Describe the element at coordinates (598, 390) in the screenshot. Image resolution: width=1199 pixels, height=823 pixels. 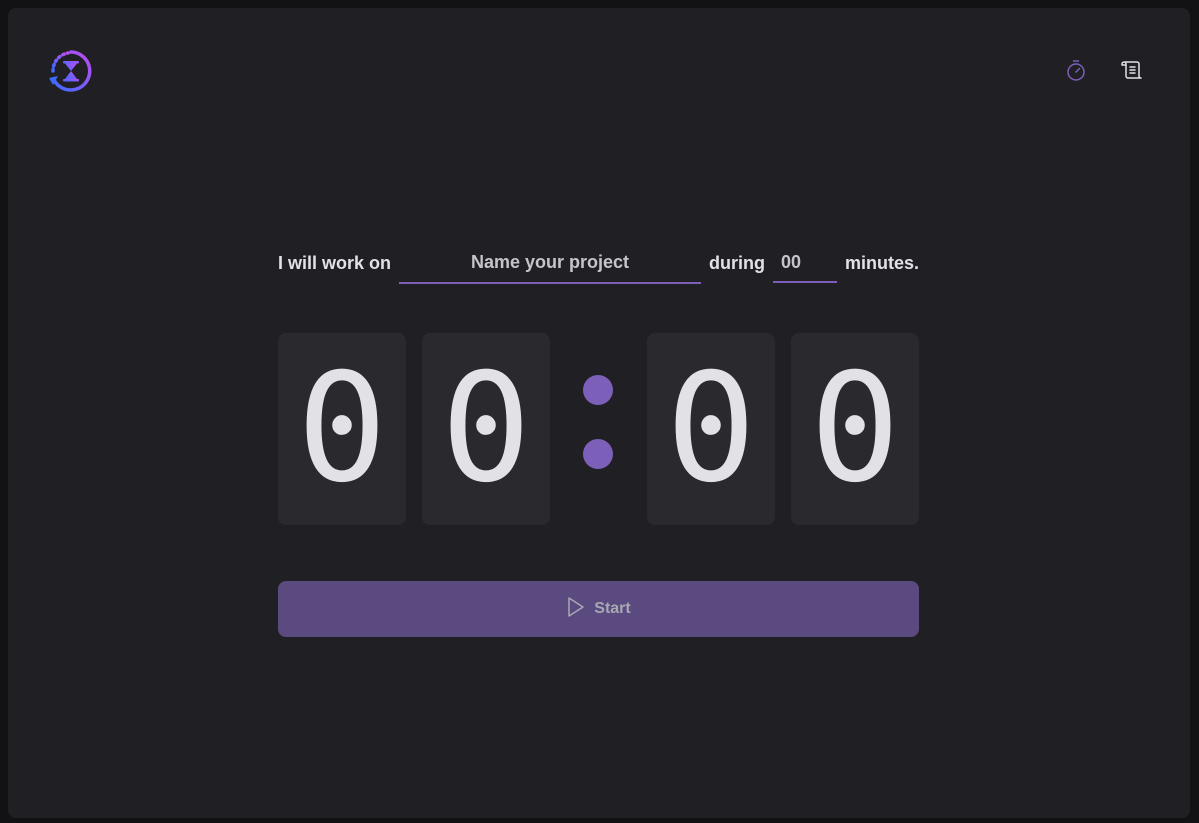
I see `separator-dot-top` at that location.